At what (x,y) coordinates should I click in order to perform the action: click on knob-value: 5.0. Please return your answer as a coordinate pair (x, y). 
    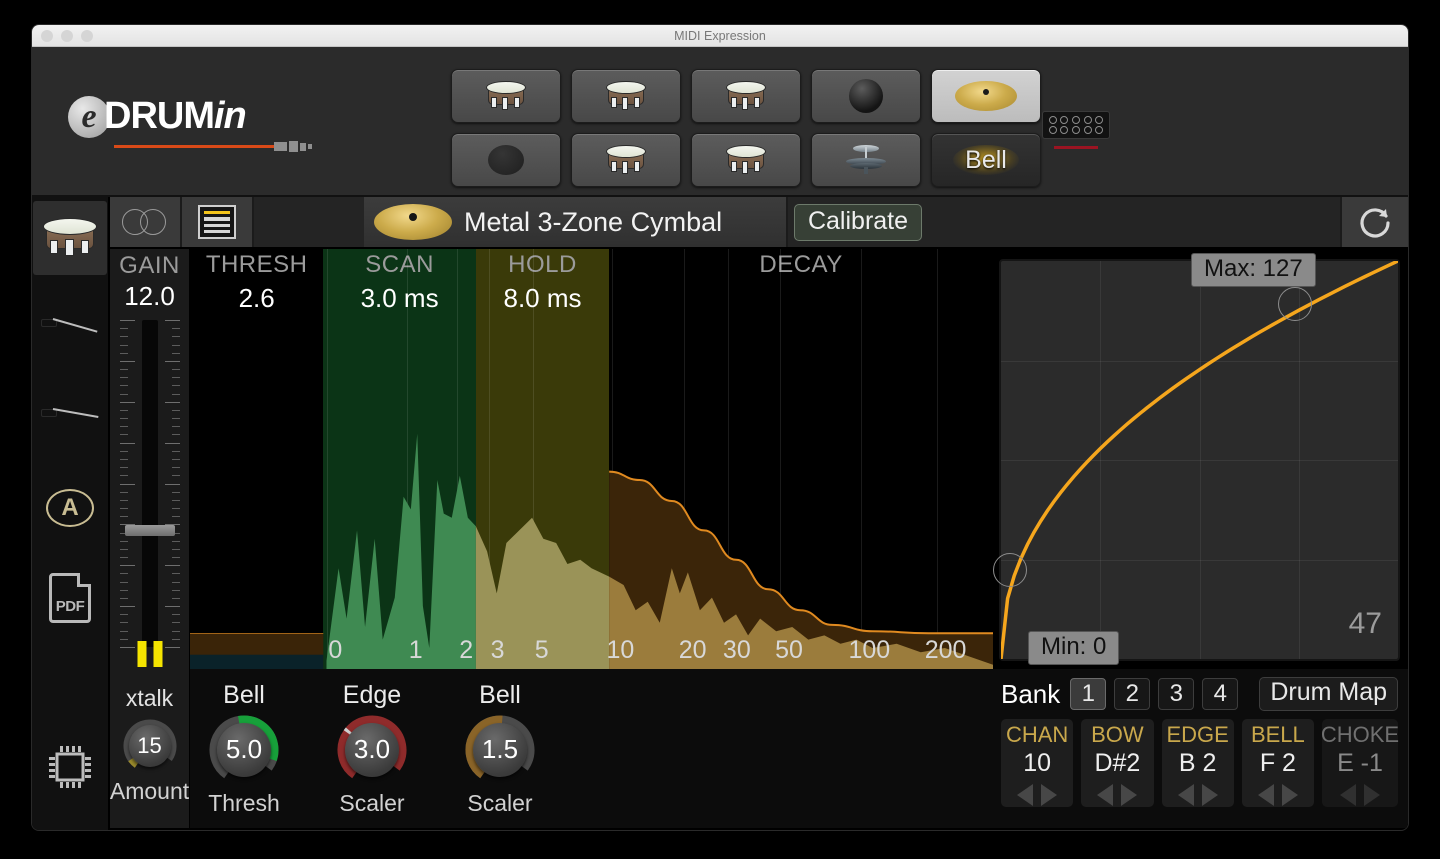
    Looking at the image, I should click on (244, 749).